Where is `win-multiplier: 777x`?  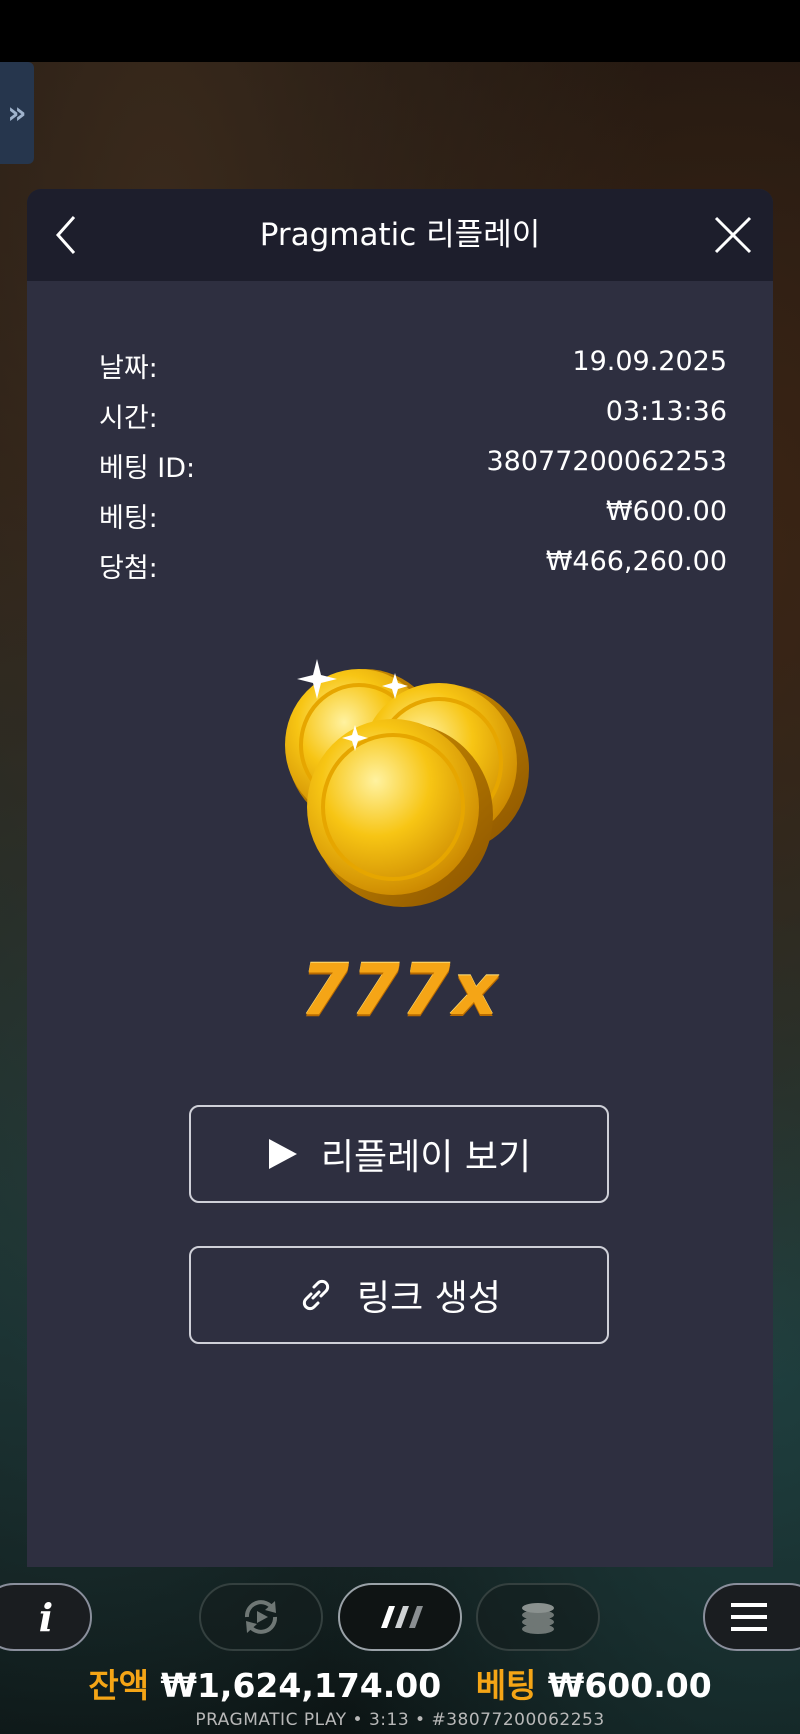
win-multiplier: 777x is located at coordinates (400, 990).